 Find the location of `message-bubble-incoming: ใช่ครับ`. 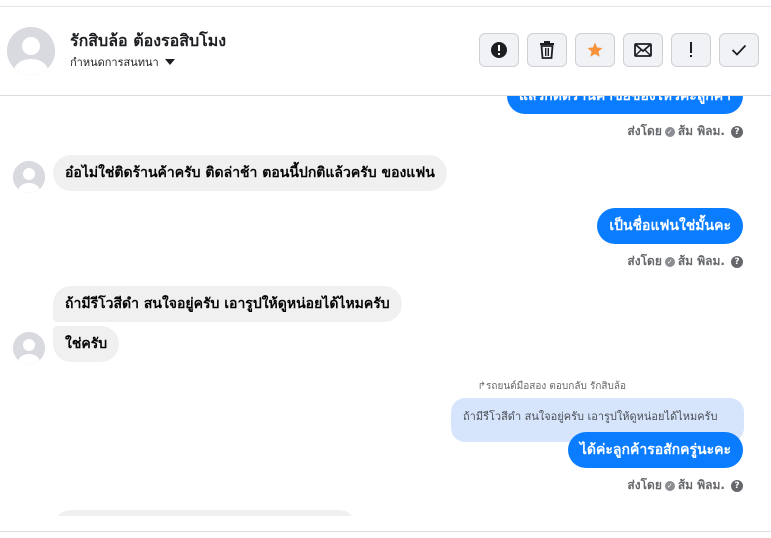

message-bubble-incoming: ใช่ครับ is located at coordinates (86, 344).